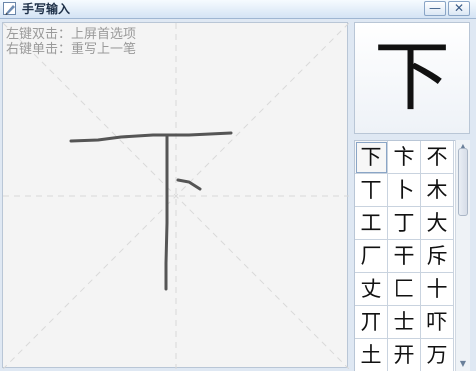 The width and height of the screenshot is (476, 371). I want to click on candidate-char: 丅, so click(371, 190).